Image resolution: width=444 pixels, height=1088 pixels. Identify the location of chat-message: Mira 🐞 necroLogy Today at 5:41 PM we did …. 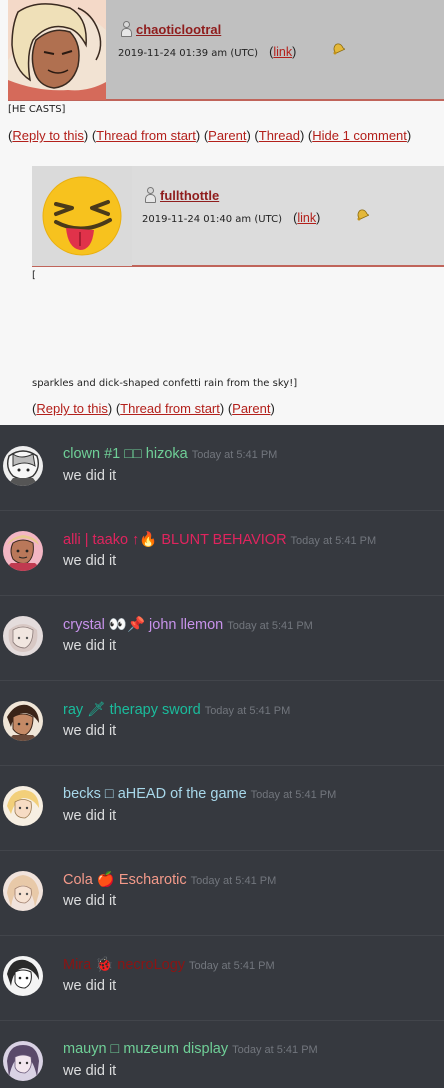
(222, 977).